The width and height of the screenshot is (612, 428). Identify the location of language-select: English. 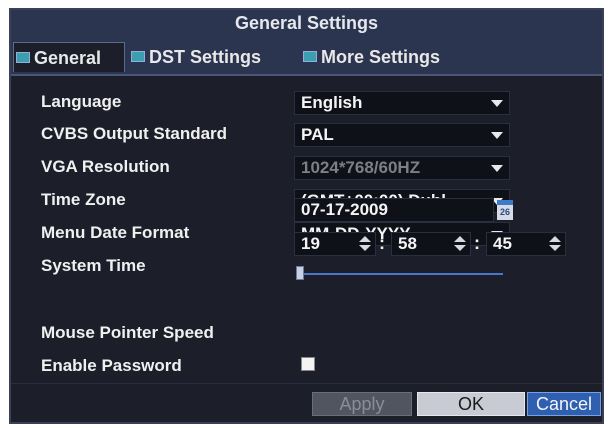
(402, 103).